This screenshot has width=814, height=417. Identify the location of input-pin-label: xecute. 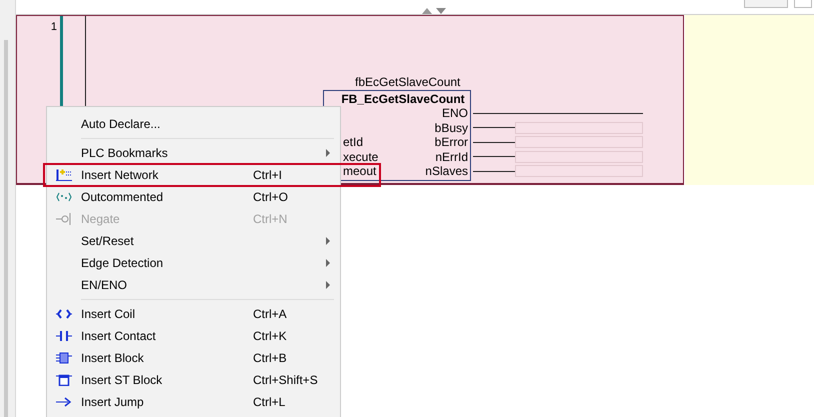
(360, 157).